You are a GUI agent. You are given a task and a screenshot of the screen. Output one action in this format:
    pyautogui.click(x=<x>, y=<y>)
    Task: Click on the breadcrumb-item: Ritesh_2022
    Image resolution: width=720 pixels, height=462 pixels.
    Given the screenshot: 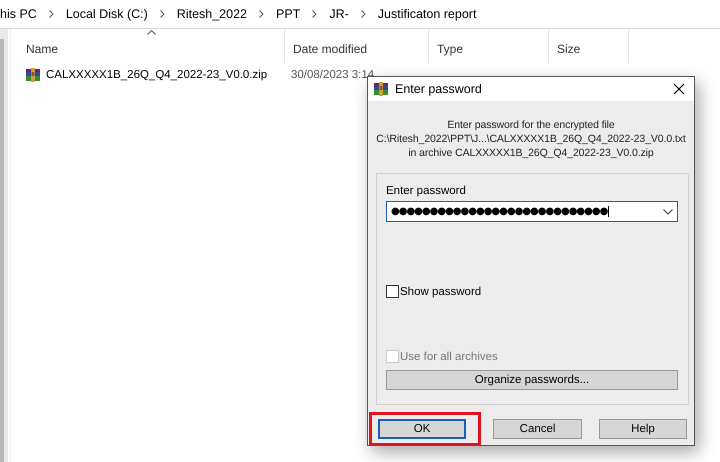 What is the action you would take?
    pyautogui.click(x=211, y=14)
    